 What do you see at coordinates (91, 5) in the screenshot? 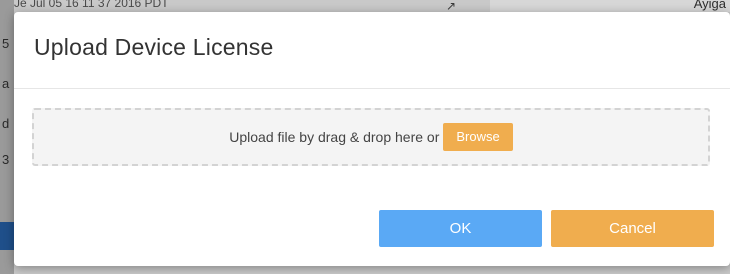
I see `background-timestamp: Je Jul 05 16 11 37 2016 PDT` at bounding box center [91, 5].